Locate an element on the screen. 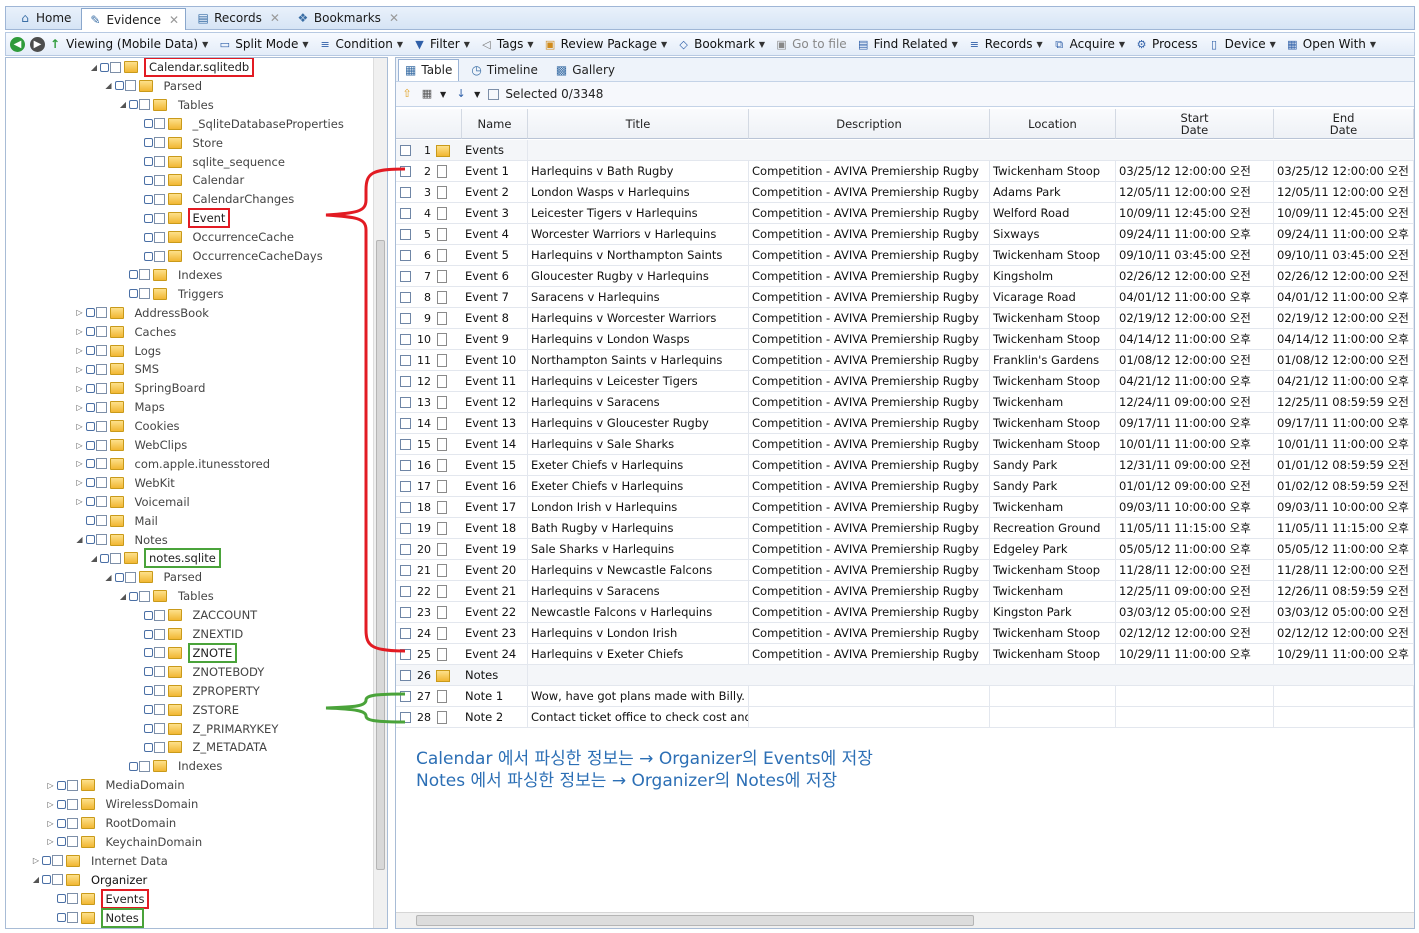 This screenshot has height=933, width=1419. toolbar-review-package: ▣ Review Package ▼ is located at coordinates (605, 44).